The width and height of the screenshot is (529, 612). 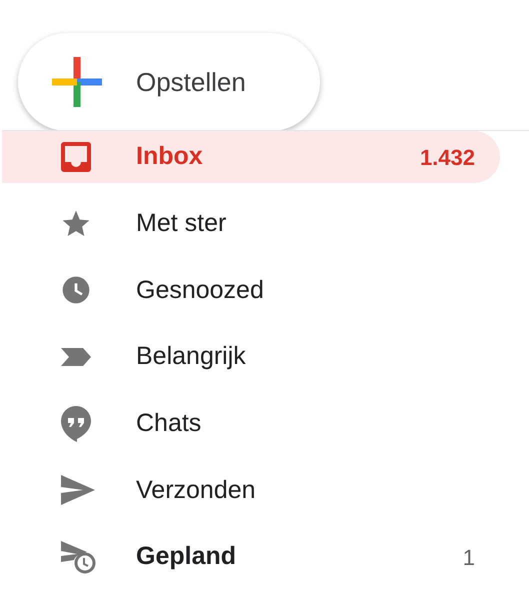 I want to click on nav-label: Gesnoozed, so click(x=200, y=290).